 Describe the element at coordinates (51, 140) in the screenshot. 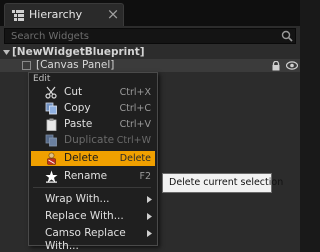

I see `duplicate-icon` at that location.